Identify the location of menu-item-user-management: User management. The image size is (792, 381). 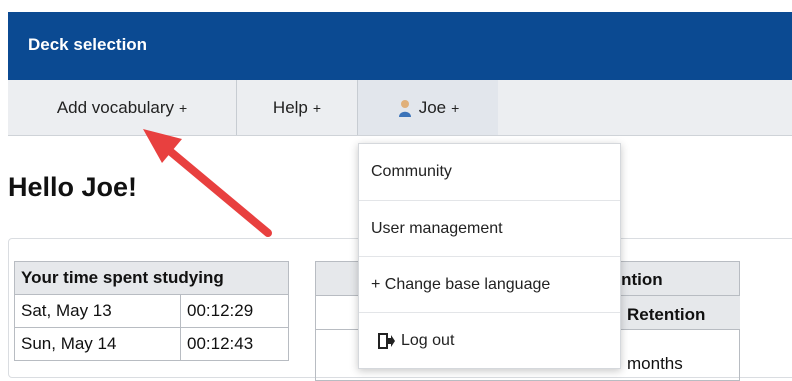
(489, 228).